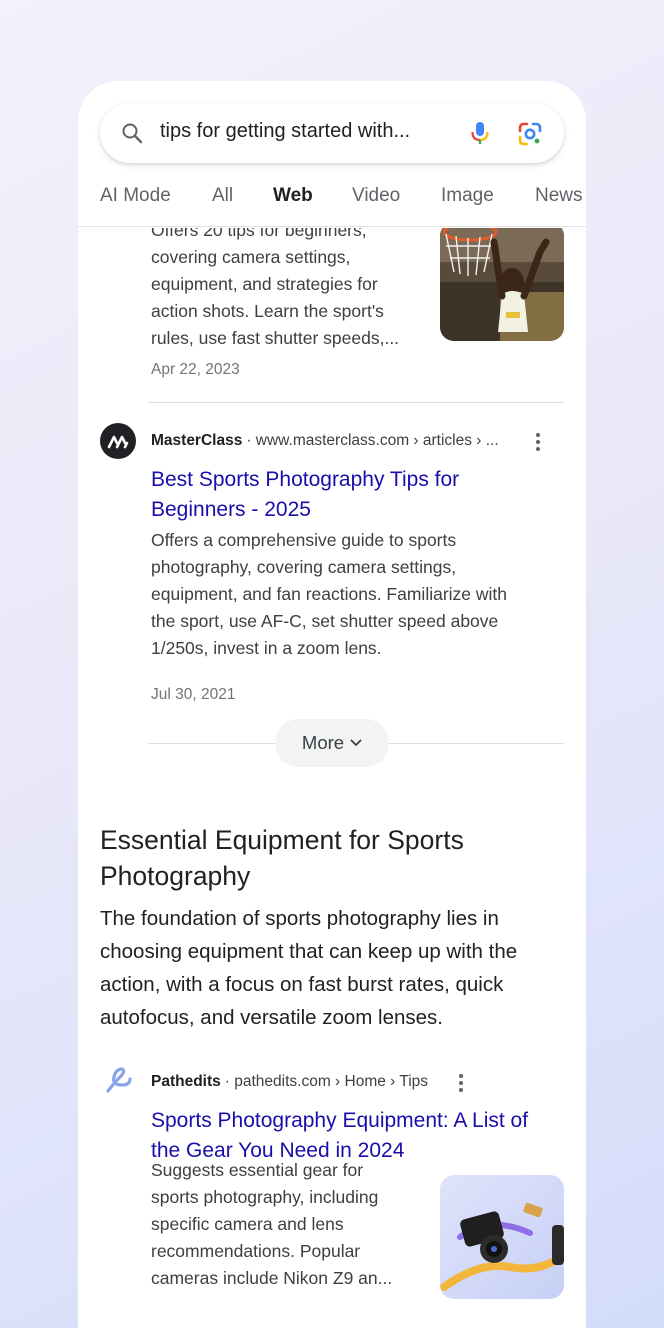 The height and width of the screenshot is (1328, 664). Describe the element at coordinates (530, 134) in the screenshot. I see `lens-camera-icon` at that location.